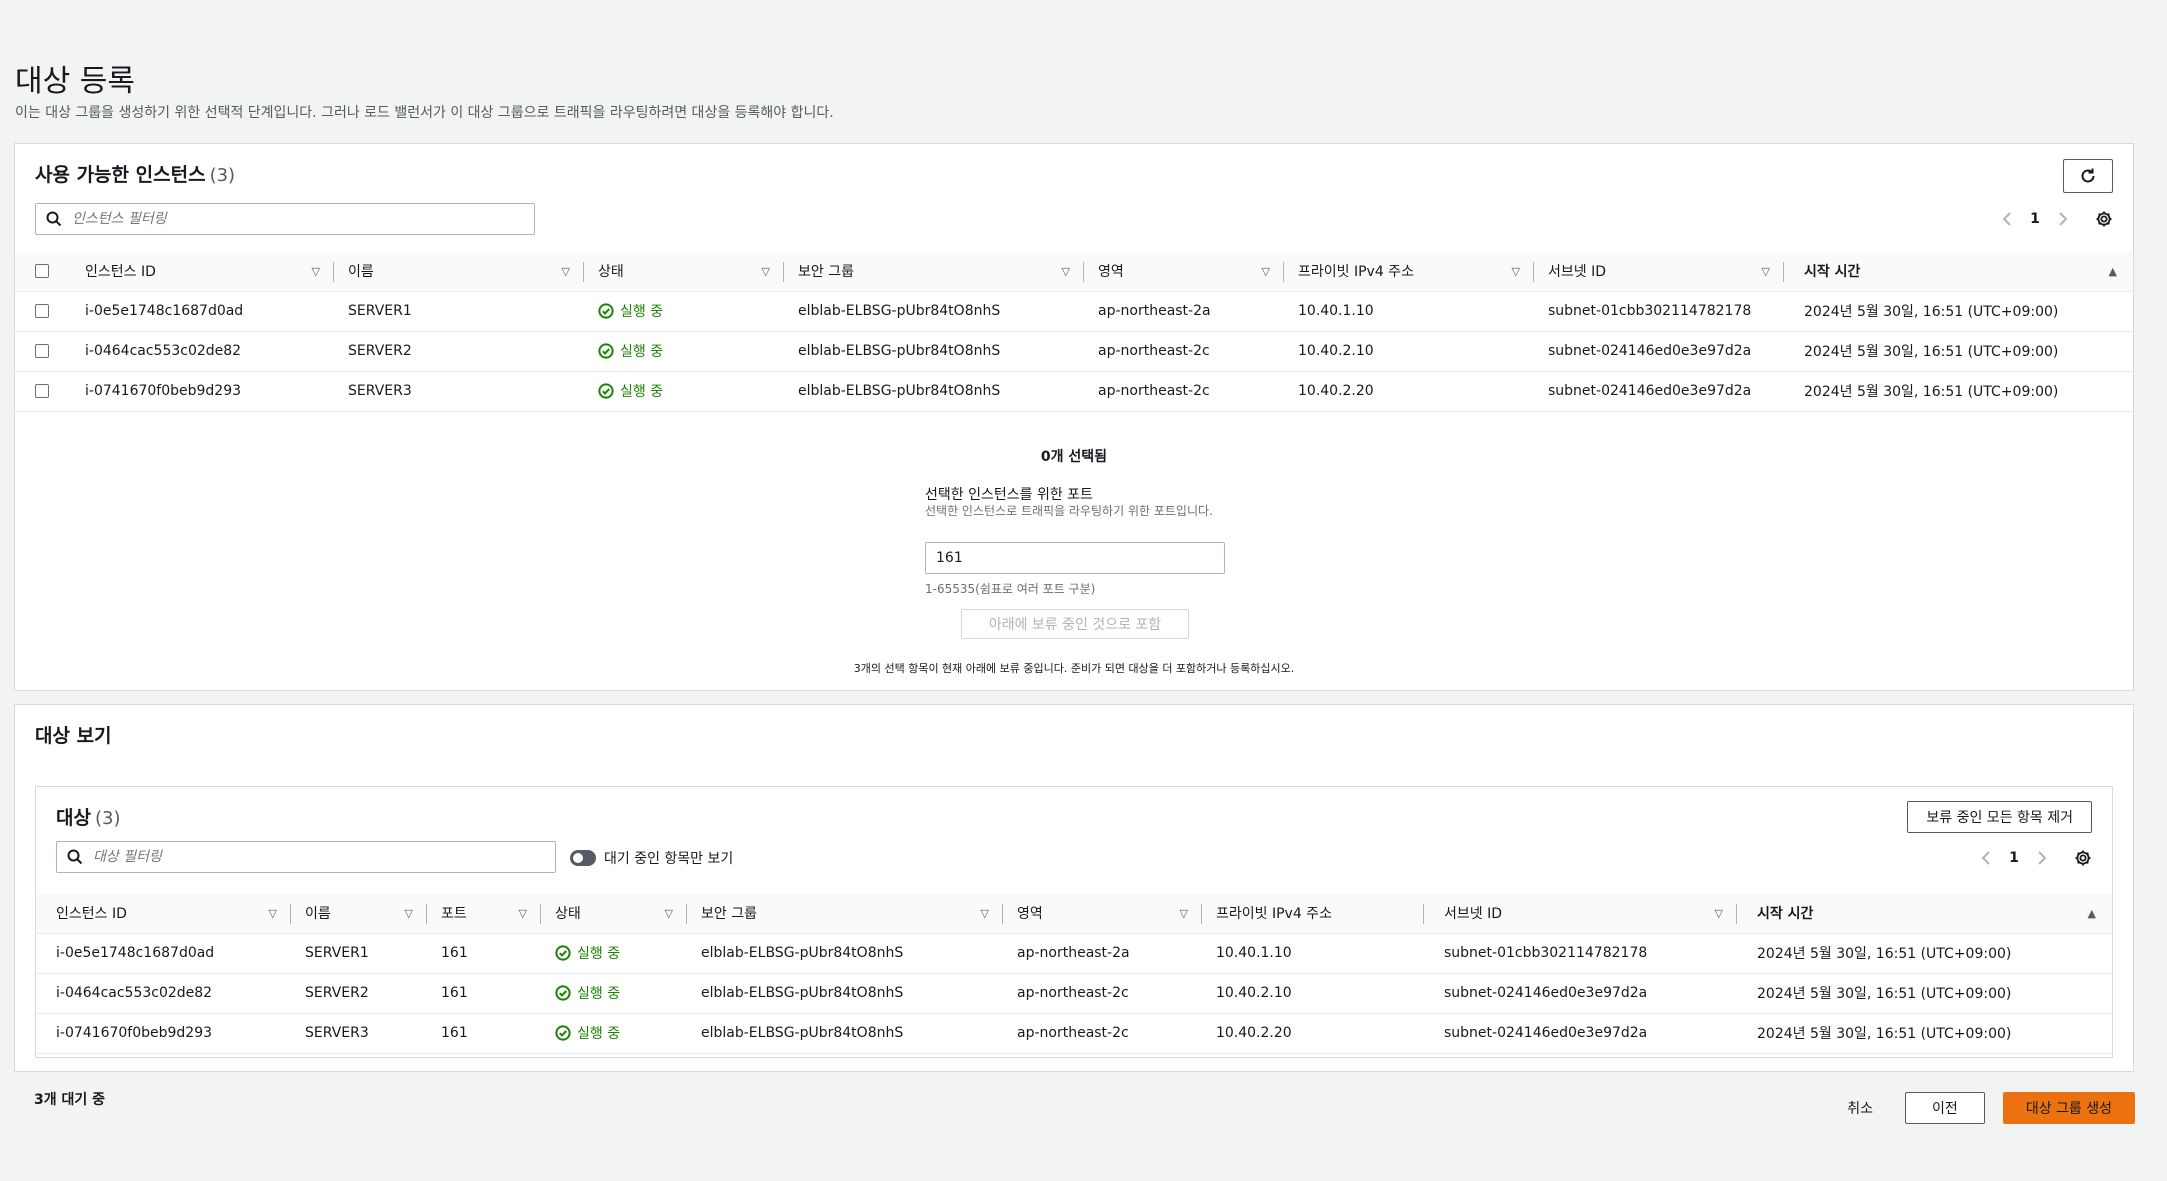  What do you see at coordinates (2091, 913) in the screenshot?
I see `sort-ascending-icon: ▲` at bounding box center [2091, 913].